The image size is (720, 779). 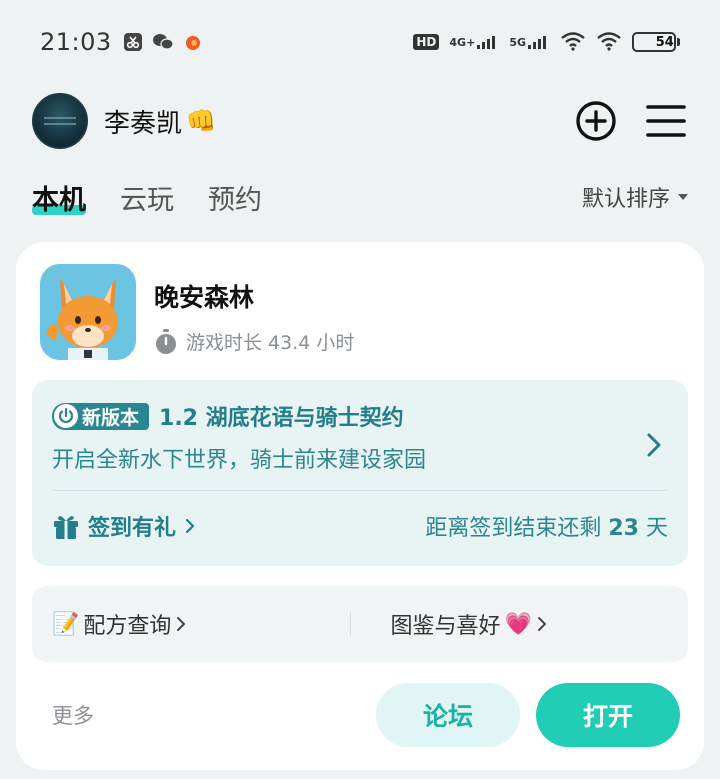 I want to click on tab-cloud: 云玩, so click(x=147, y=197).